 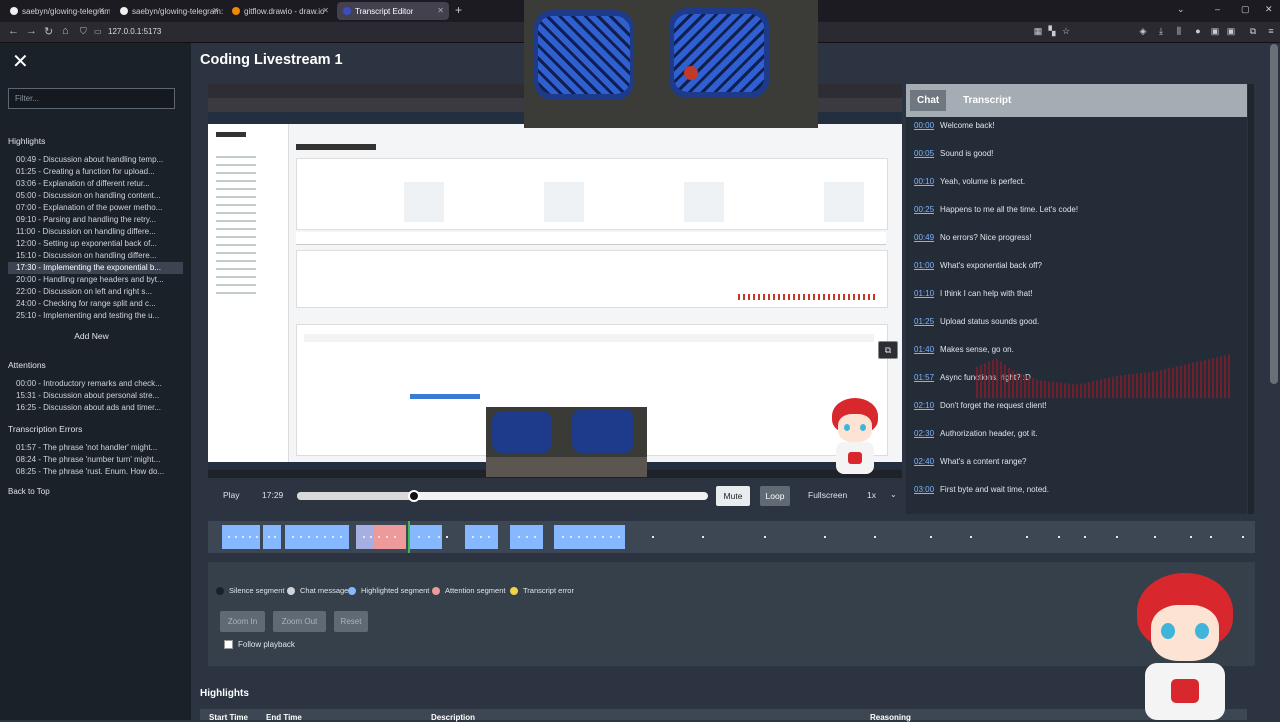 What do you see at coordinates (1274, 214) in the screenshot?
I see `page-scrollbar` at bounding box center [1274, 214].